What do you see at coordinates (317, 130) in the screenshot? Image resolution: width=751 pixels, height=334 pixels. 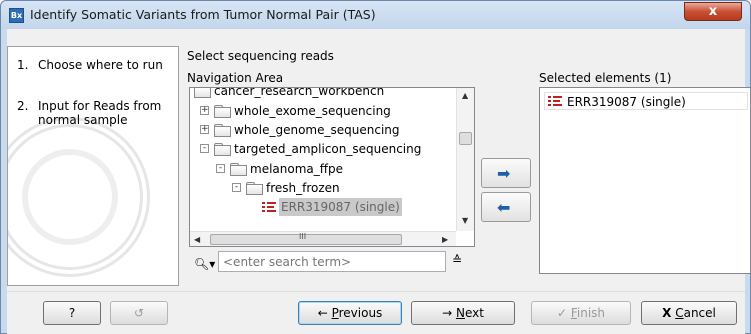 I see `tree-item-label: whole_genome_sequencing` at bounding box center [317, 130].